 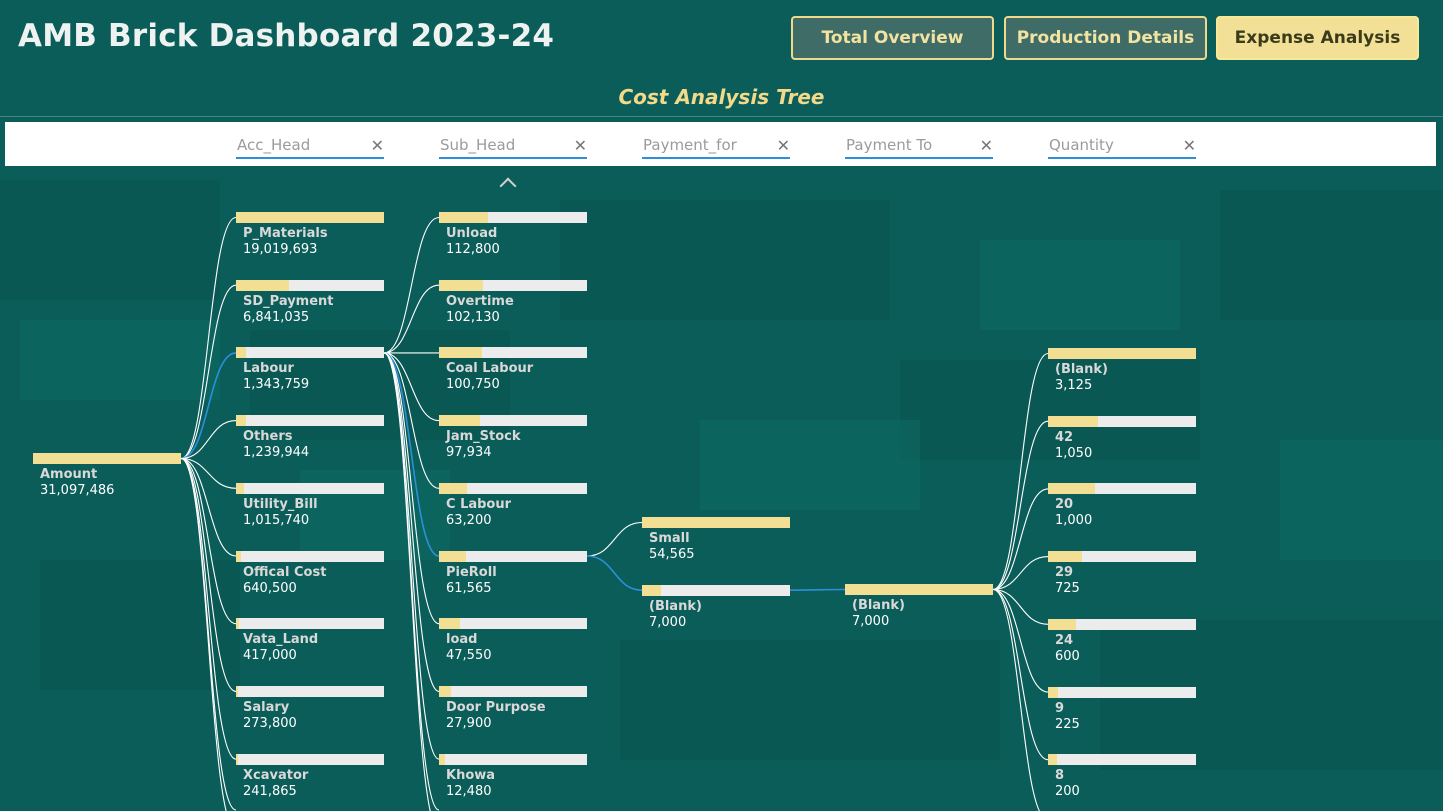 I want to click on node-label: Xcavator, so click(x=276, y=775).